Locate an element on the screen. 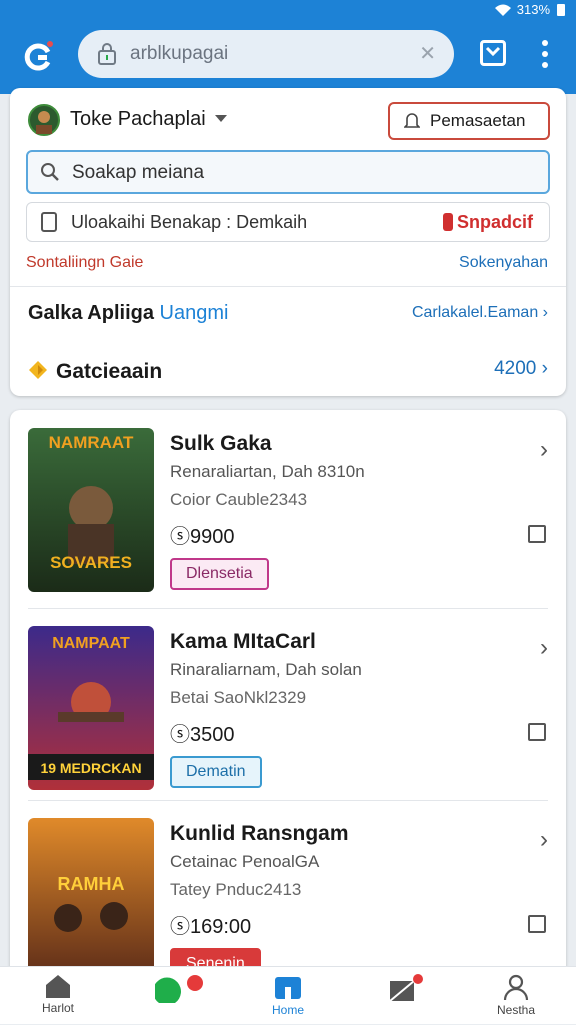 This screenshot has height=1025, width=576. home-icon is located at coordinates (288, 988).